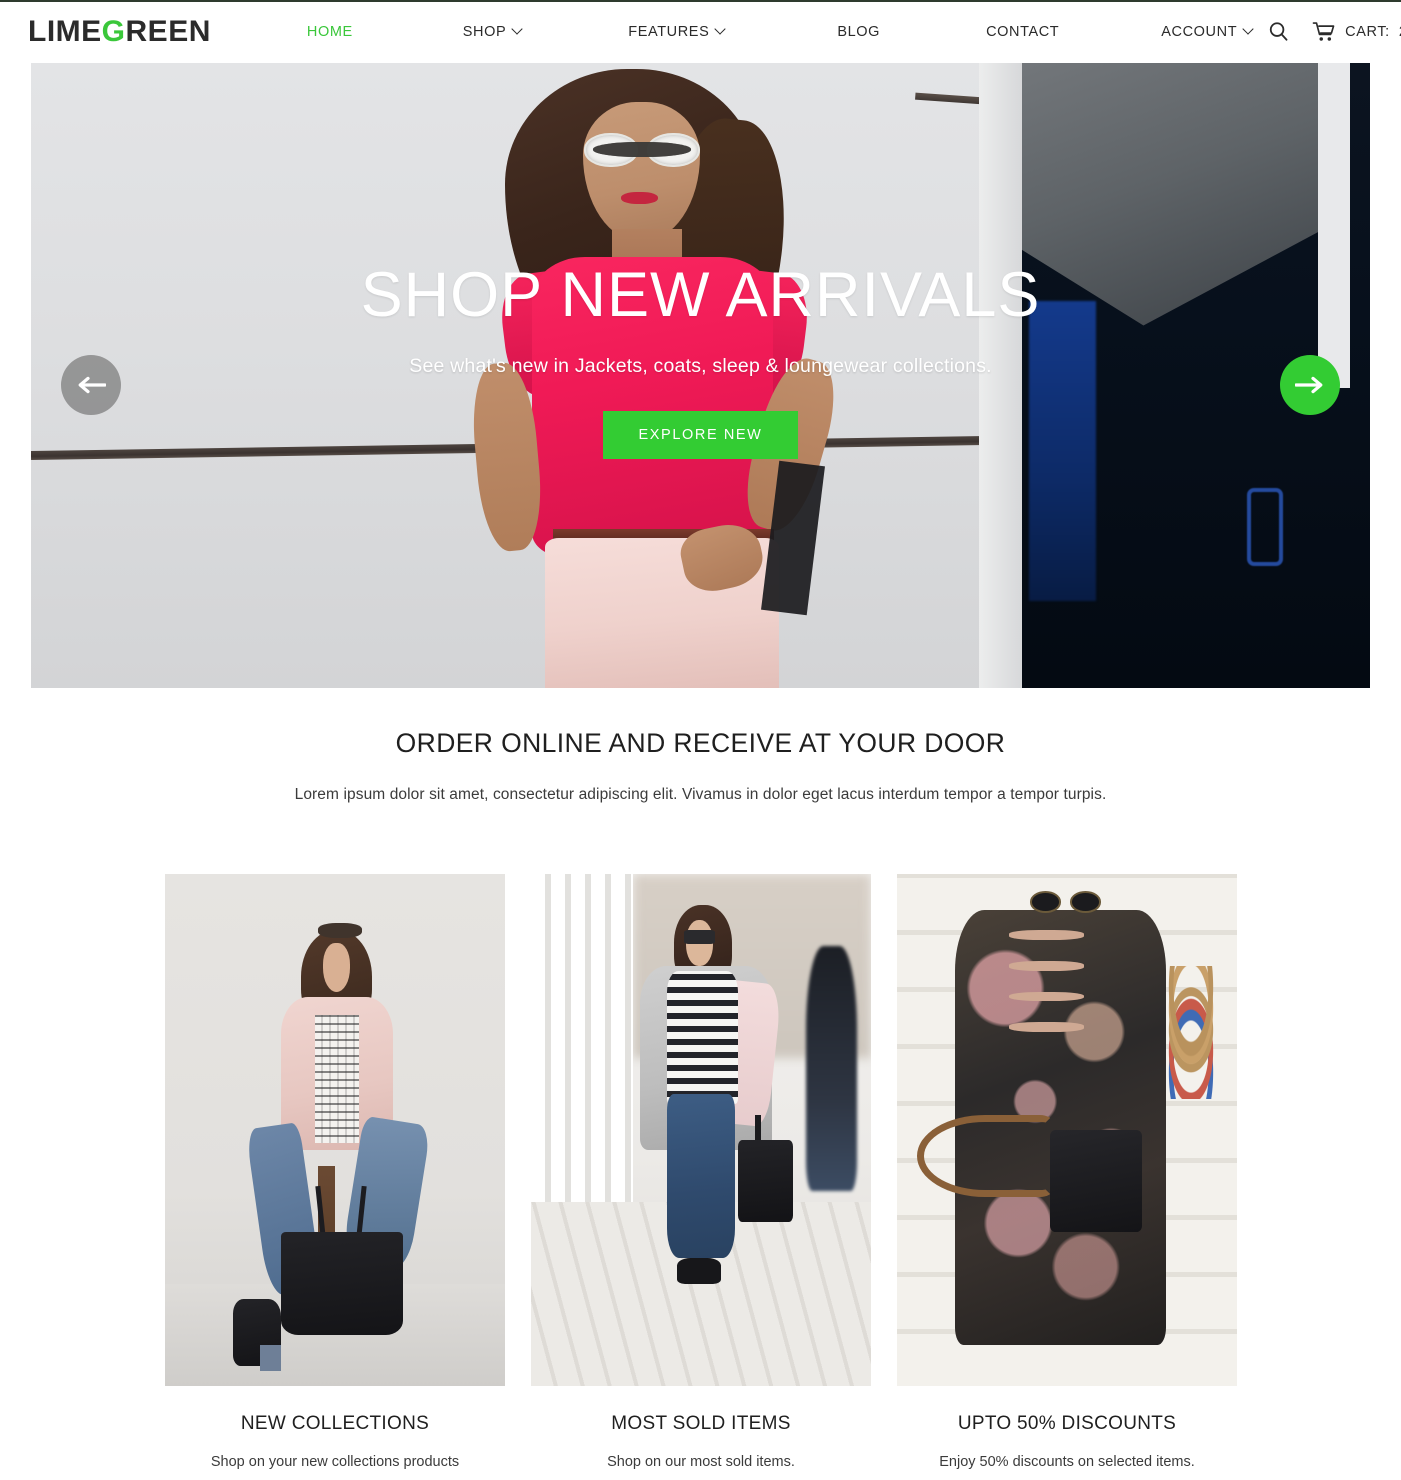  I want to click on explore-new-button: EXPLORE NEW, so click(700, 435).